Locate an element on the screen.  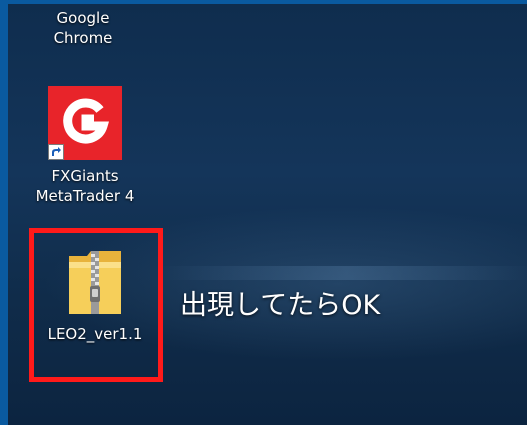
icon-label: FXGiants MetaTrader 4 is located at coordinates (85, 186).